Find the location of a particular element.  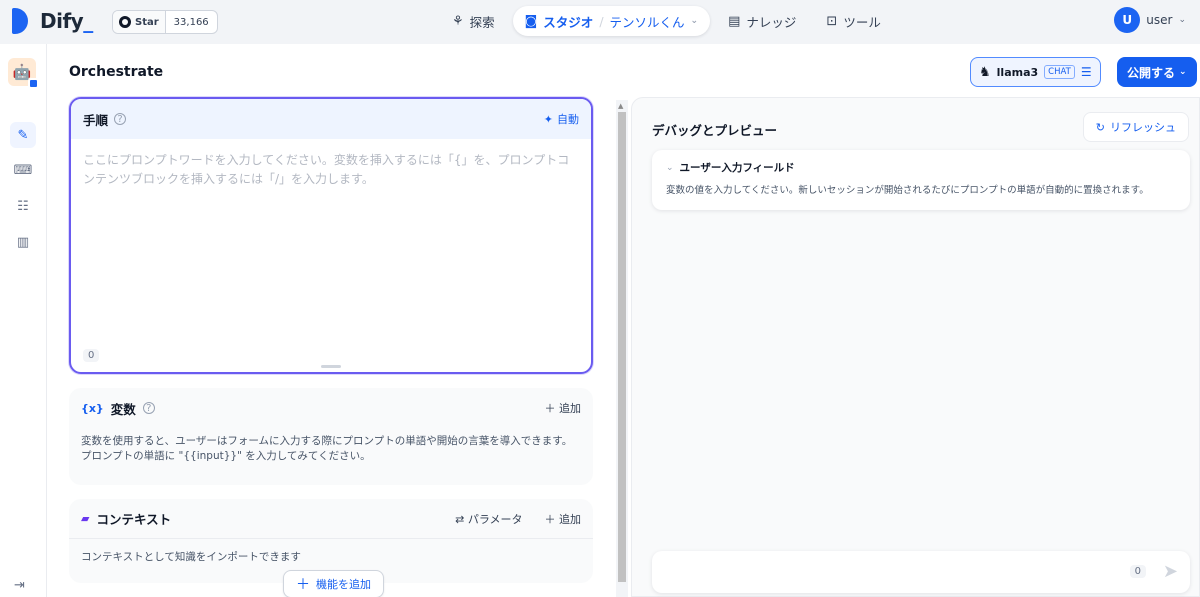

chat-input-box: 0 ➤ is located at coordinates (921, 572).